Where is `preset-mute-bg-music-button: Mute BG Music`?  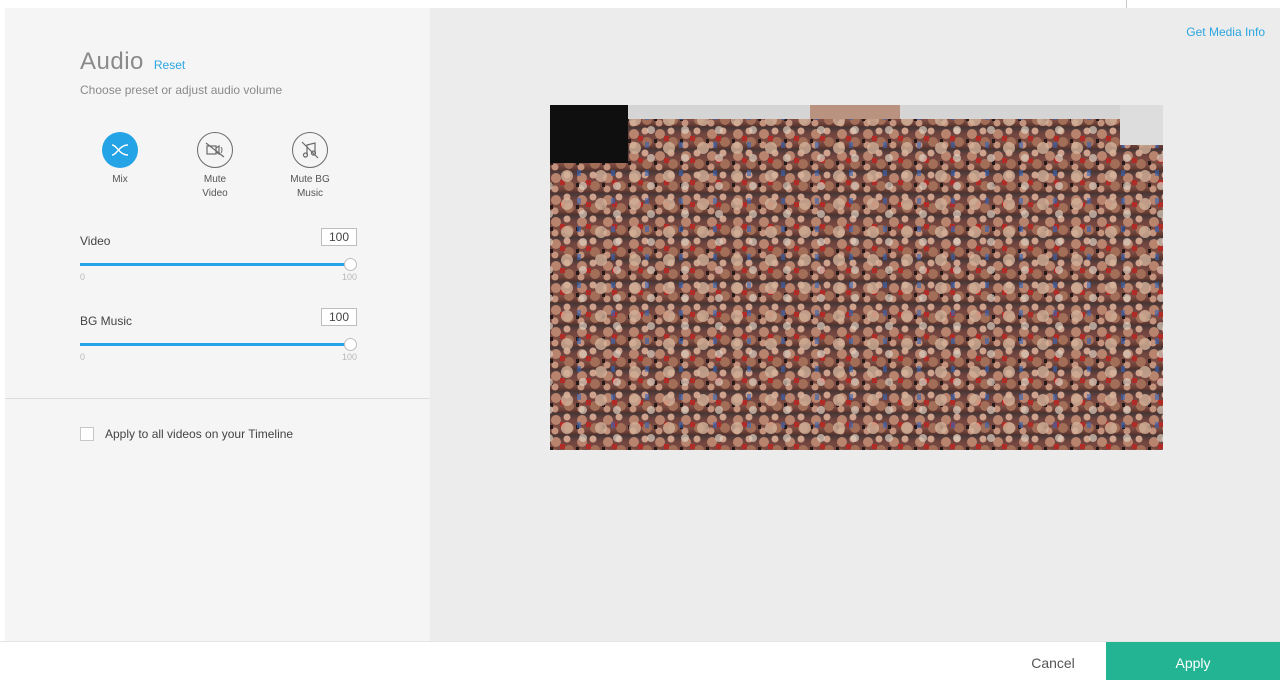 preset-mute-bg-music-button: Mute BG Music is located at coordinates (310, 166).